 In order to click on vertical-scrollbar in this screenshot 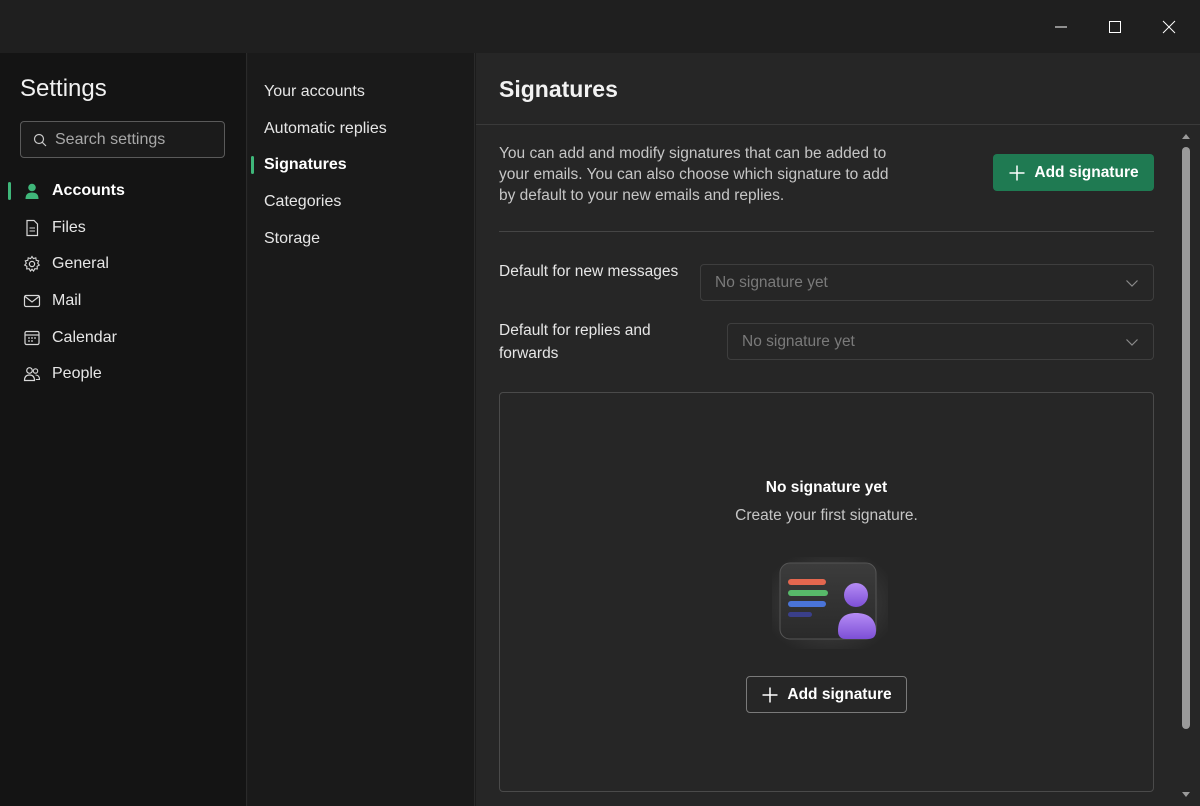, I will do `click(1186, 438)`.